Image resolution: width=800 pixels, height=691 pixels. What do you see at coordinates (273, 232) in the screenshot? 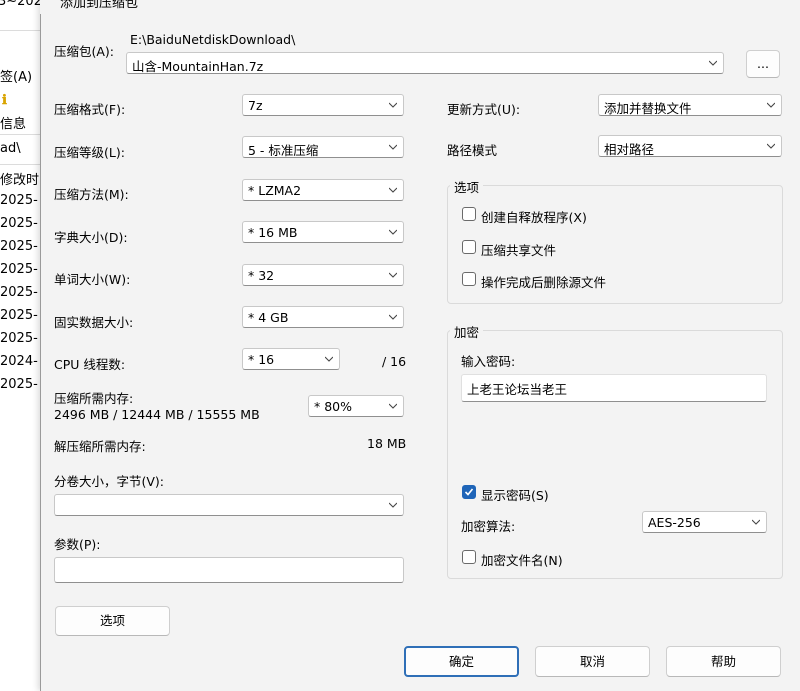
I see `dictionary-value: * 16 MB` at bounding box center [273, 232].